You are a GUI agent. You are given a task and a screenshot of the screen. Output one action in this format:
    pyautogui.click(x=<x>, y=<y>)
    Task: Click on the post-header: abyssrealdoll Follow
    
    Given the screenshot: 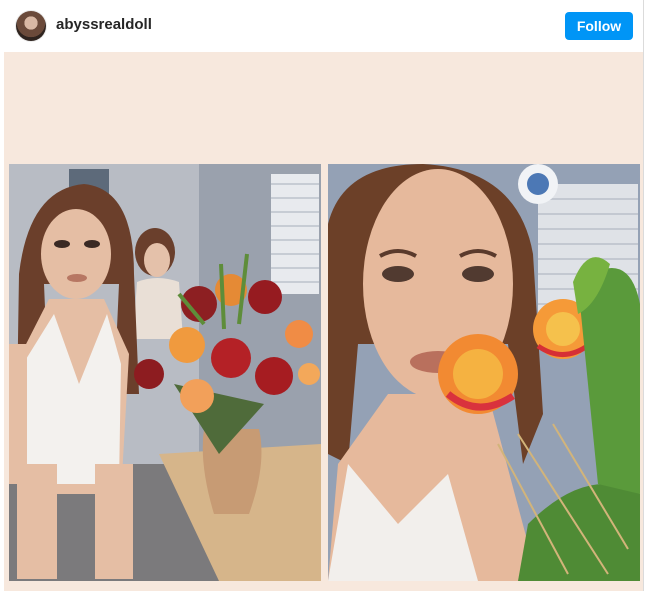 What is the action you would take?
    pyautogui.click(x=321, y=26)
    